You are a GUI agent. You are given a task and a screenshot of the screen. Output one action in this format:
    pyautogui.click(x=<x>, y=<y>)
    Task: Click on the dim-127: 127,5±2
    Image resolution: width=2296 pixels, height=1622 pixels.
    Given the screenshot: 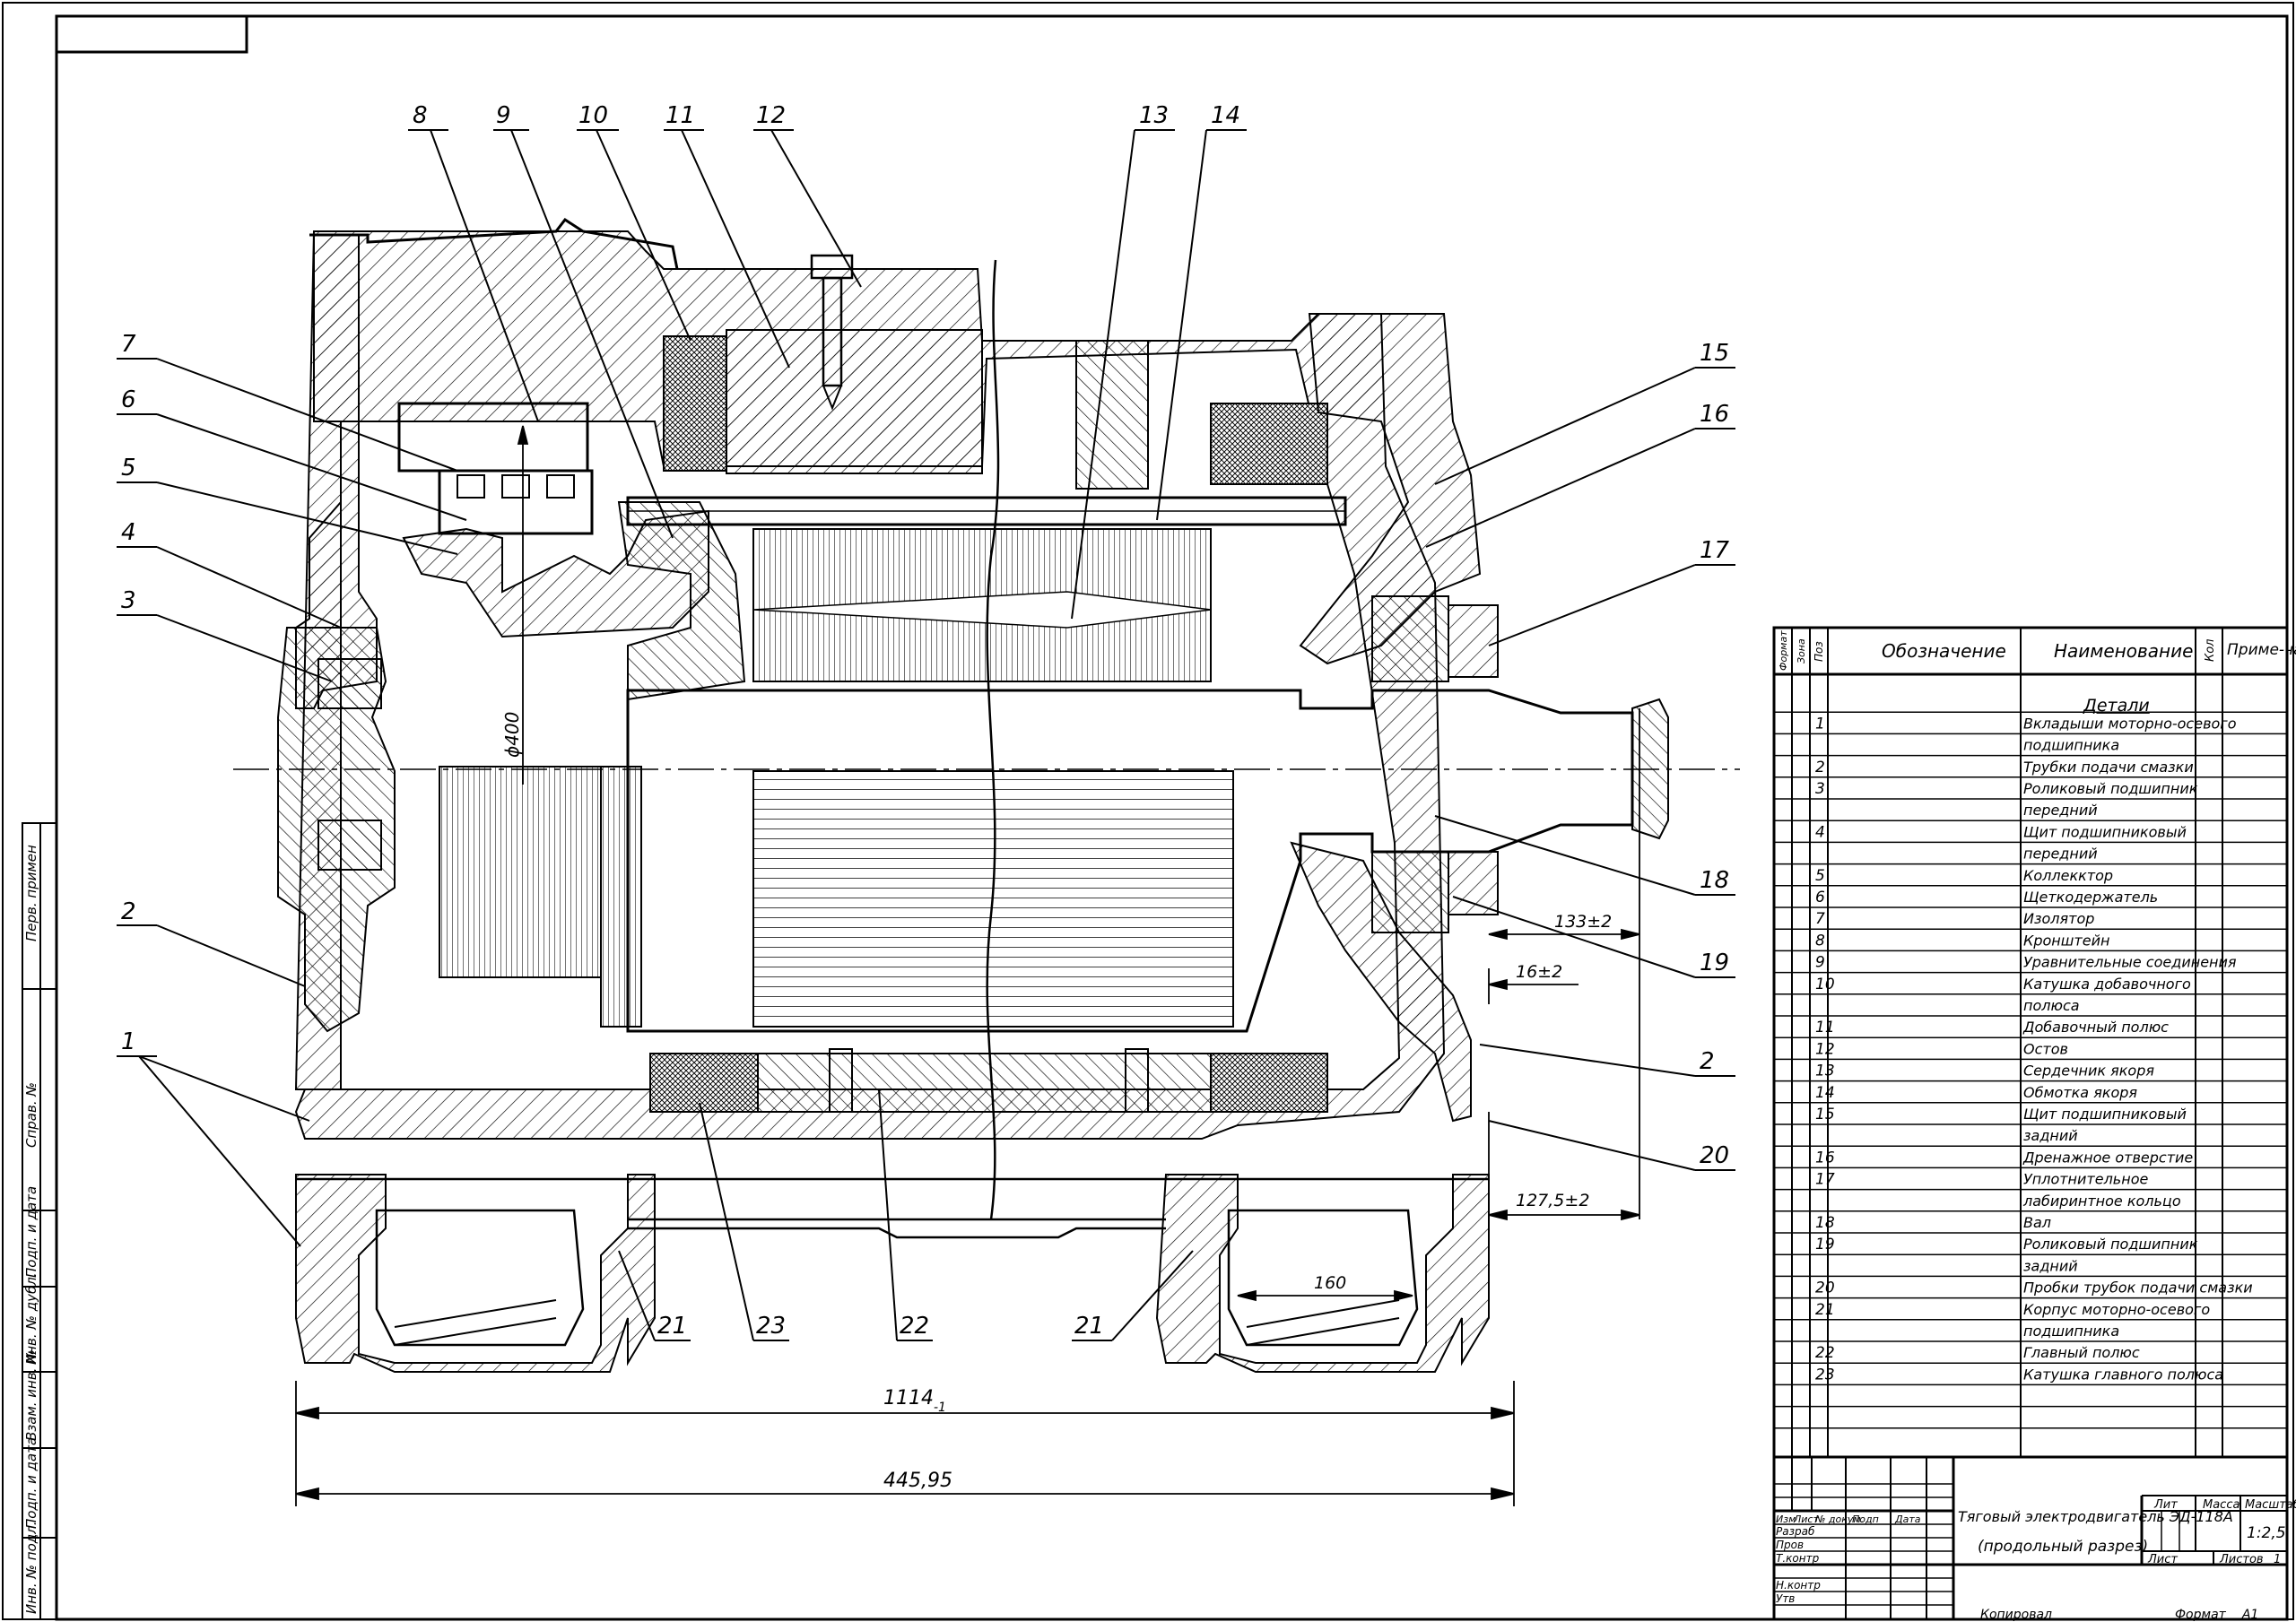 What is the action you would take?
    pyautogui.click(x=1552, y=1200)
    